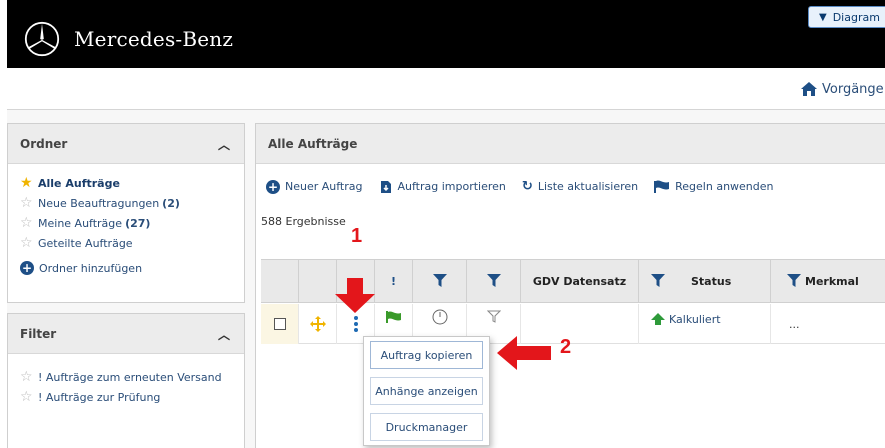  Describe the element at coordinates (695, 319) in the screenshot. I see `row-status-value: Kalkuliert` at that location.